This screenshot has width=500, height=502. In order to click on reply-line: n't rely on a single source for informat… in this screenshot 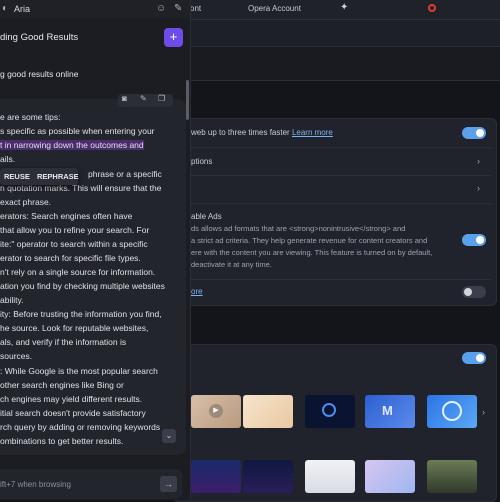, I will do `click(78, 272)`.